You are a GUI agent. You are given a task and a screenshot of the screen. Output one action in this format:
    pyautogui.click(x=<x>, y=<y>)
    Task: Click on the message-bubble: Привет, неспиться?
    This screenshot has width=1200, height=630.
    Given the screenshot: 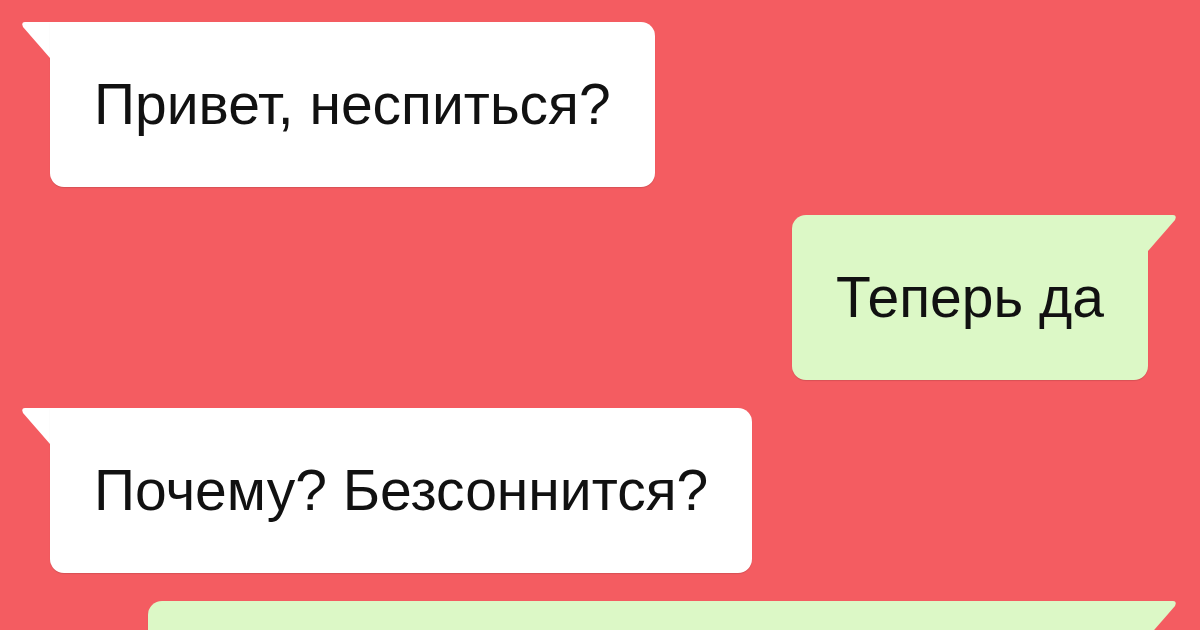 What is the action you would take?
    pyautogui.click(x=352, y=104)
    